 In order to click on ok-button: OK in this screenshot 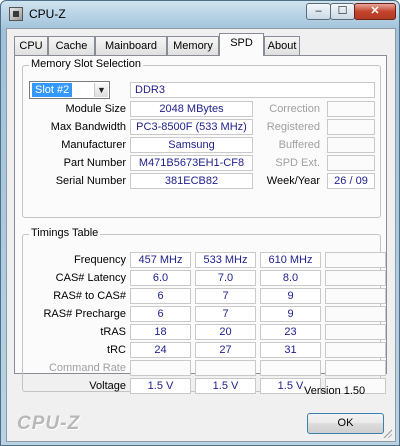, I will do `click(345, 423)`.